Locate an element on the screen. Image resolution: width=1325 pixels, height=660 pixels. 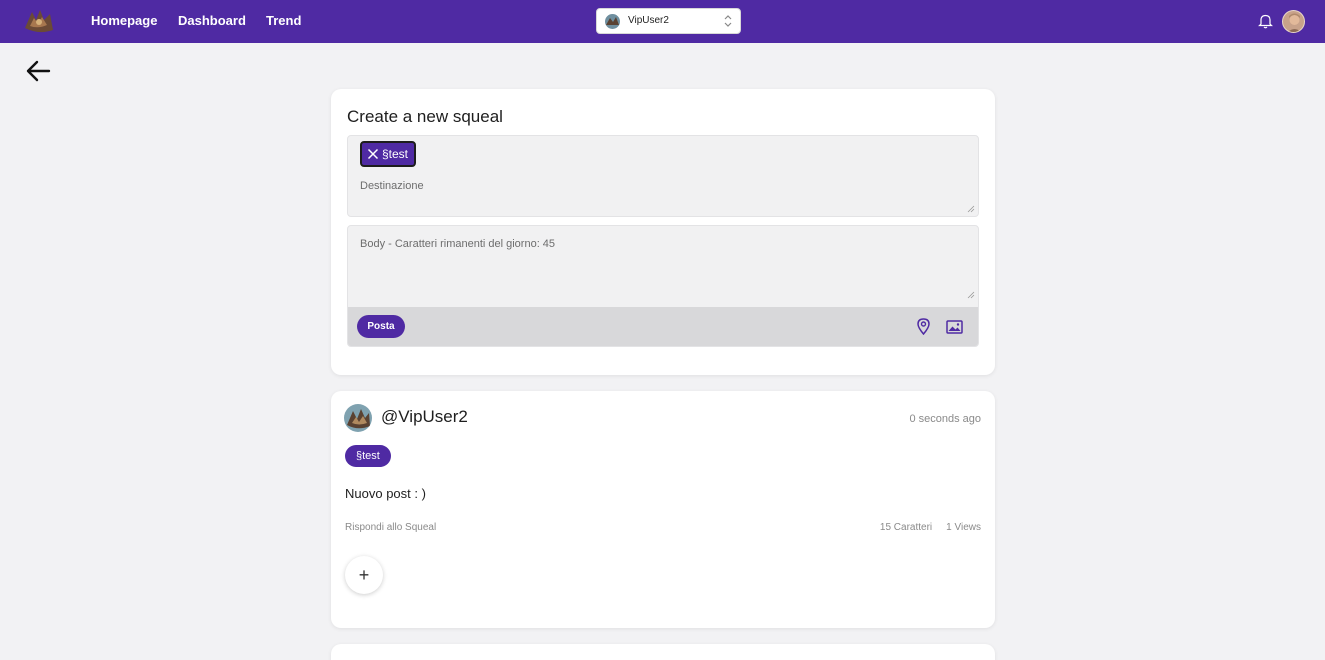
add-reaction-button: + is located at coordinates (364, 575).